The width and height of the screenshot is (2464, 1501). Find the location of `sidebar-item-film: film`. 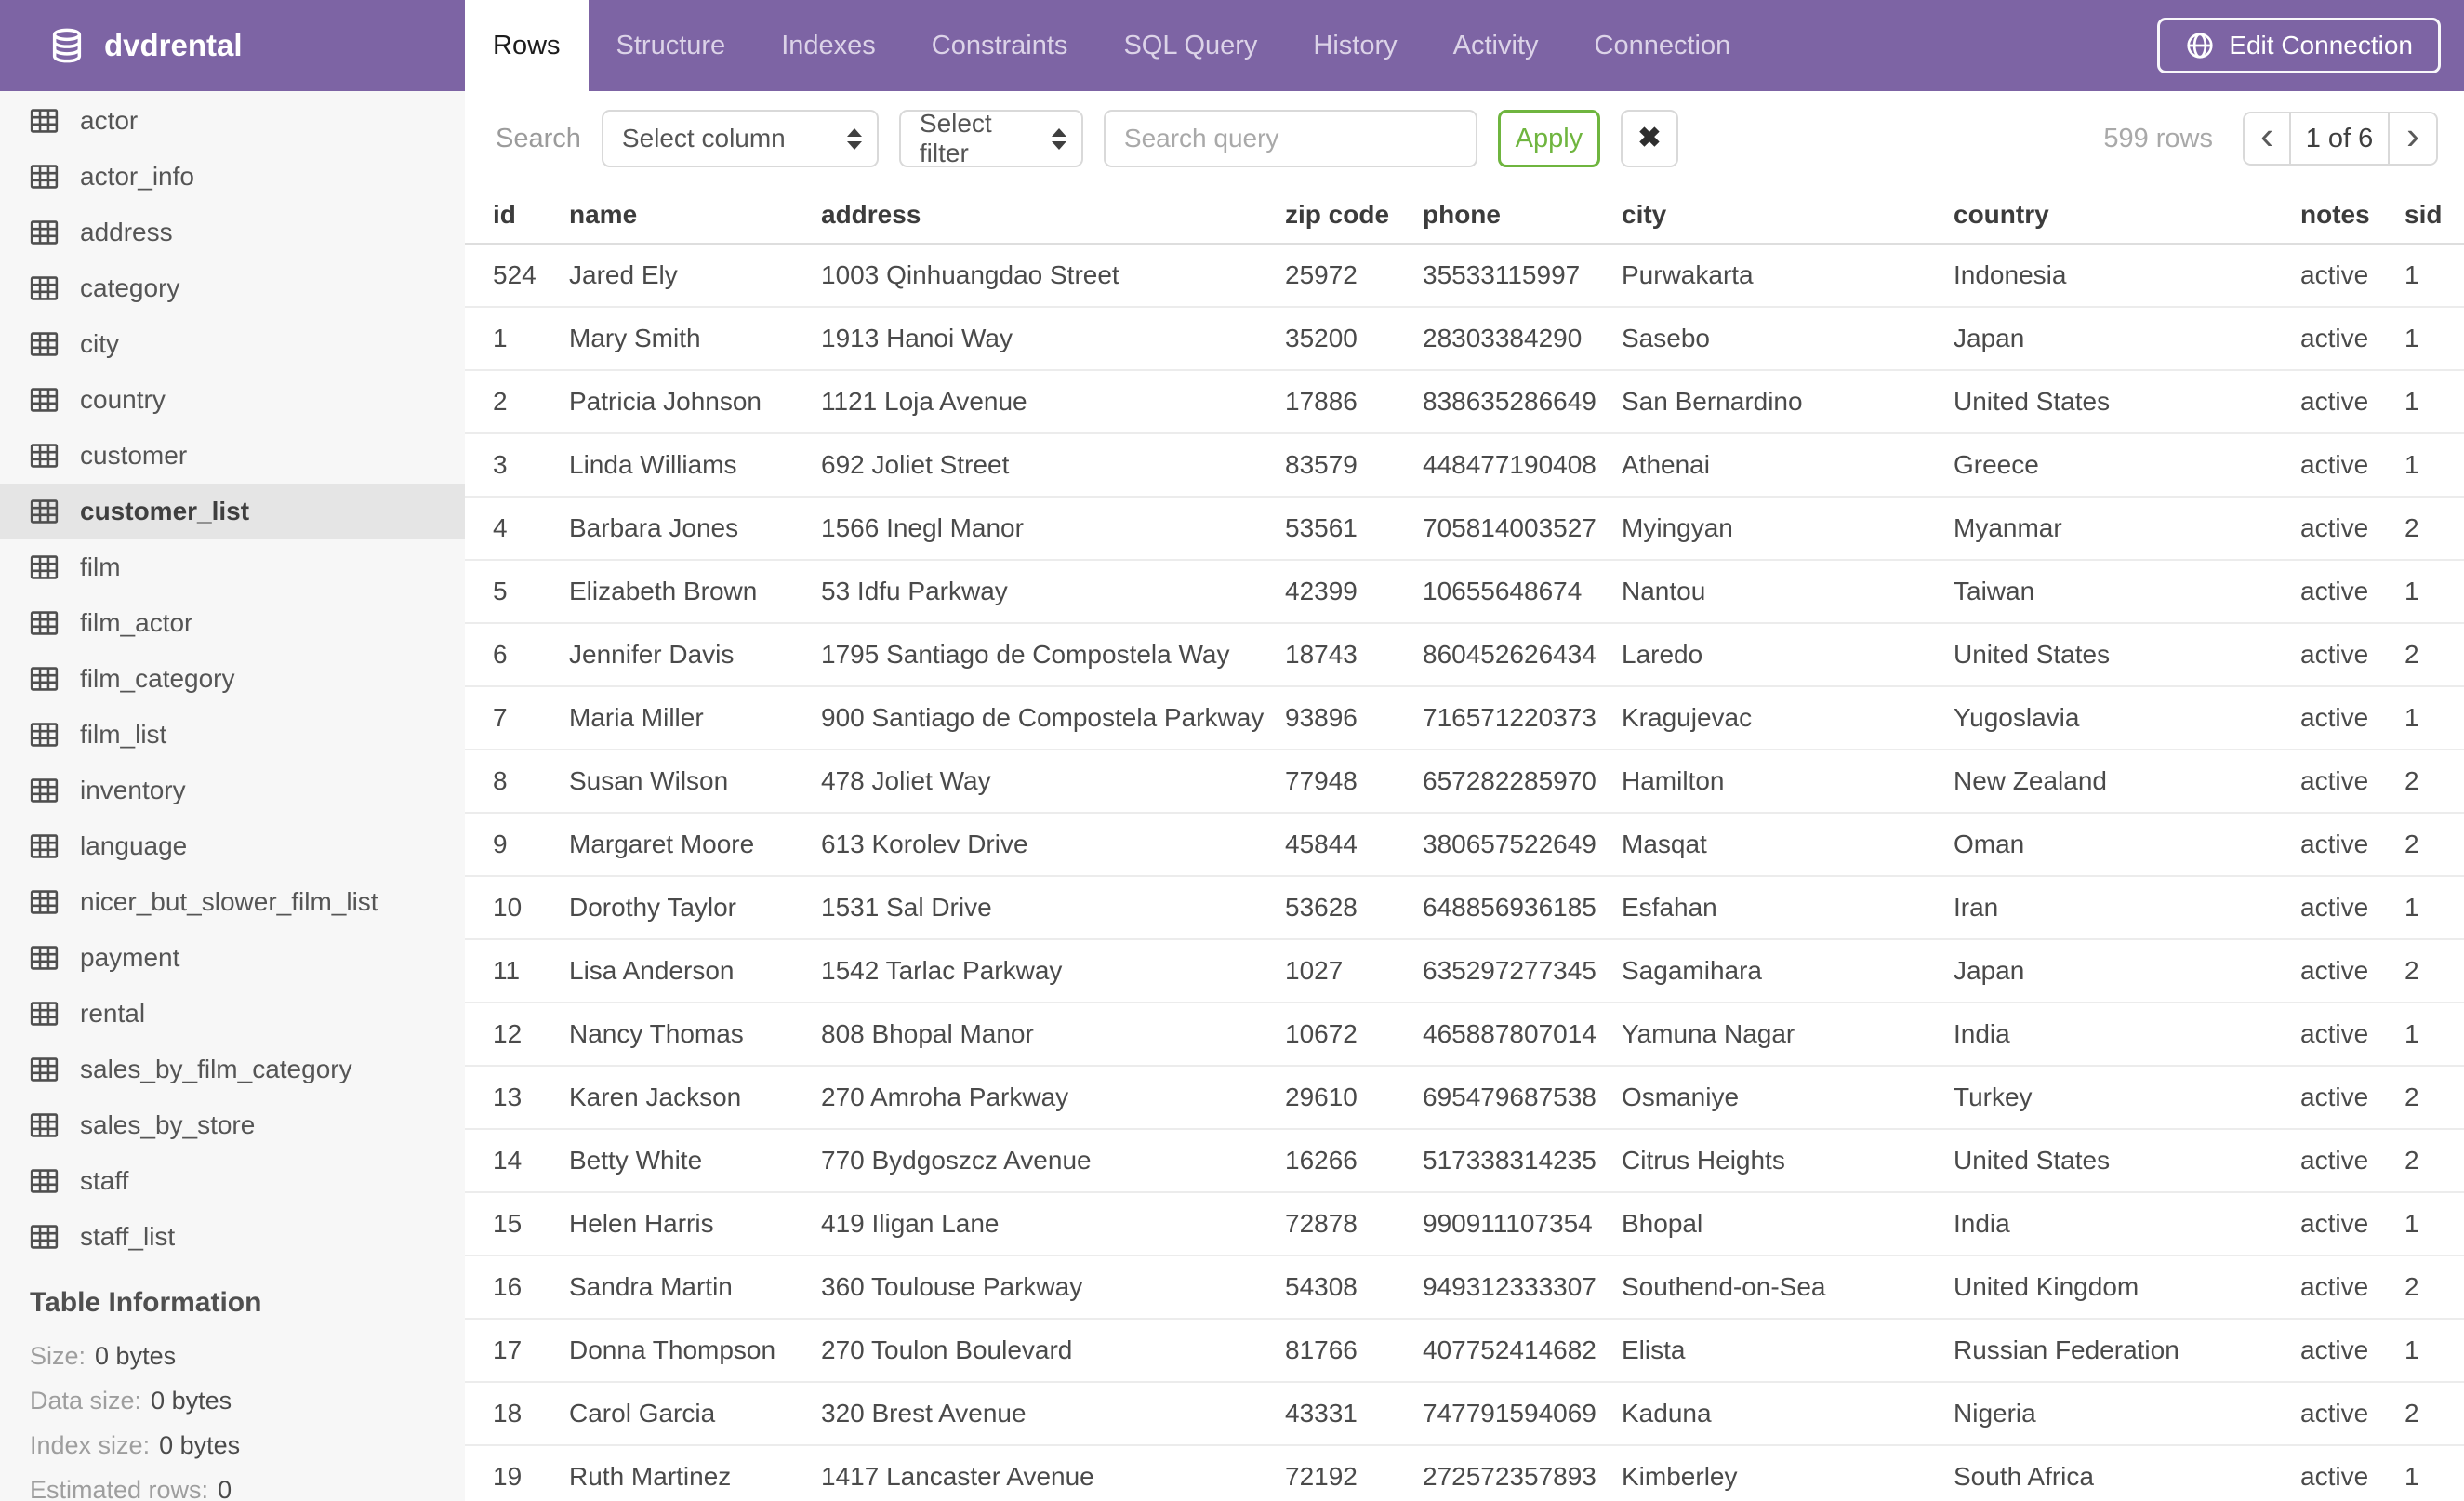

sidebar-item-film: film is located at coordinates (232, 567).